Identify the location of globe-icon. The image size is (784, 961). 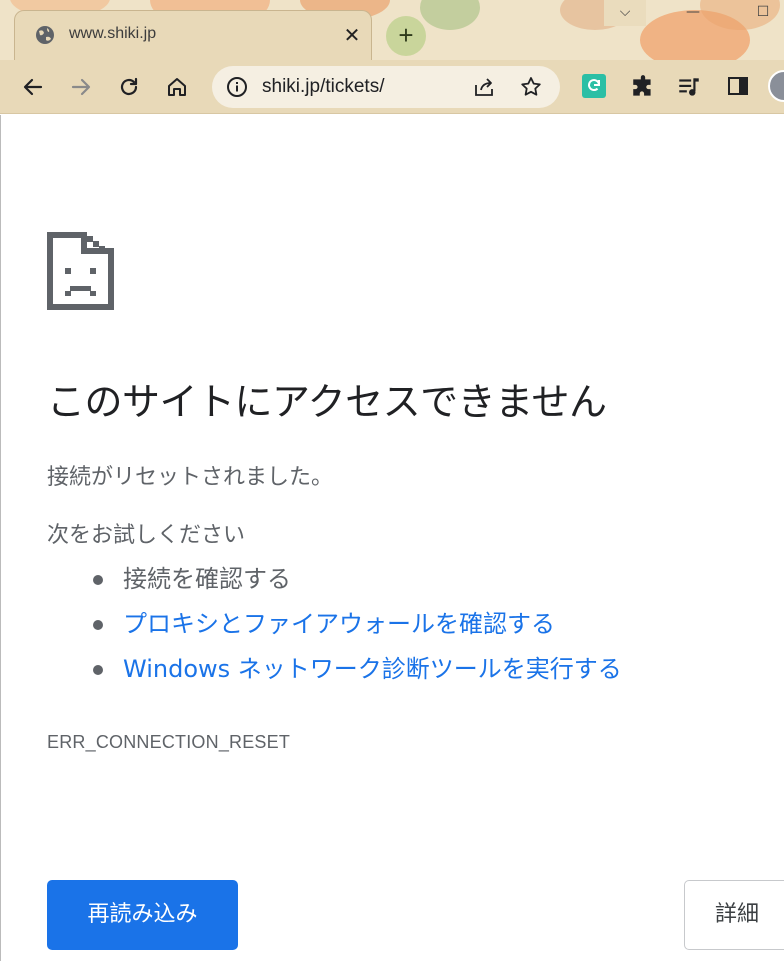
(45, 35).